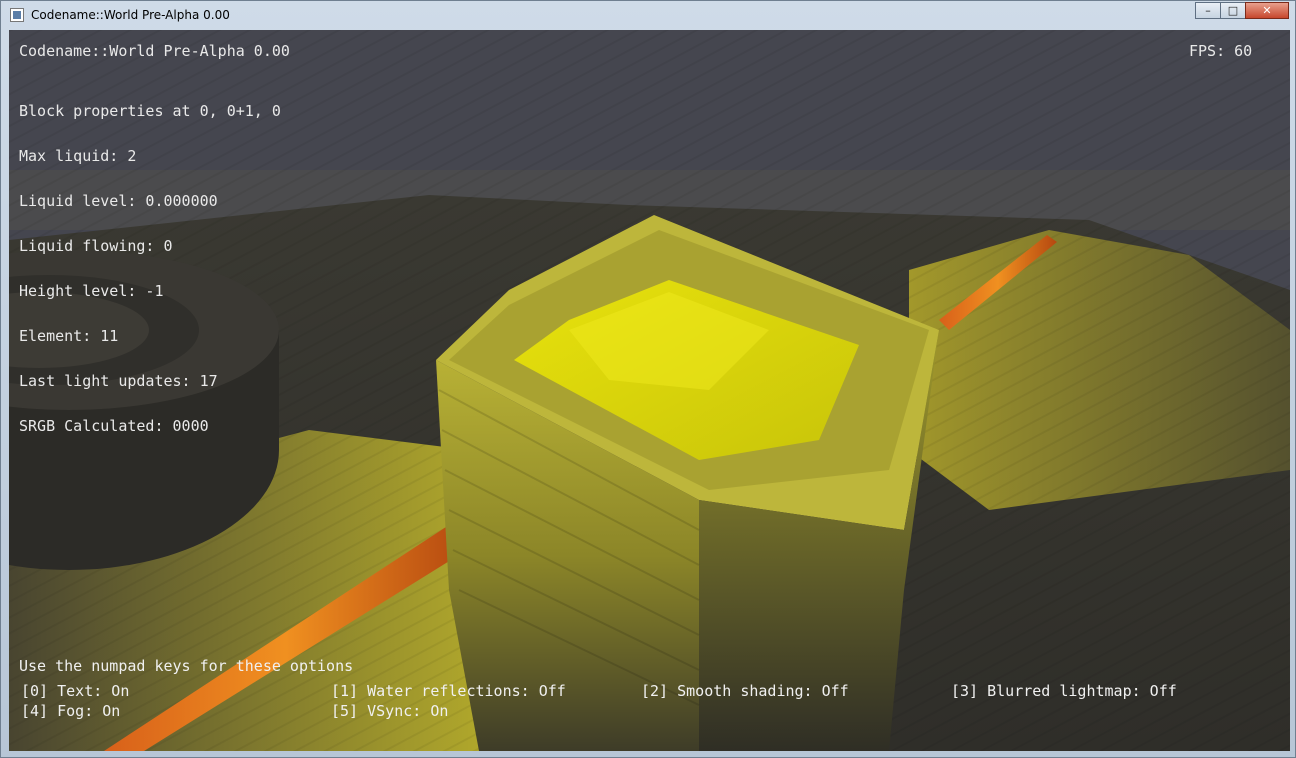 The image size is (1296, 758). Describe the element at coordinates (448, 691) in the screenshot. I see `option-water-reflections: [1] Water reflections: Off` at that location.